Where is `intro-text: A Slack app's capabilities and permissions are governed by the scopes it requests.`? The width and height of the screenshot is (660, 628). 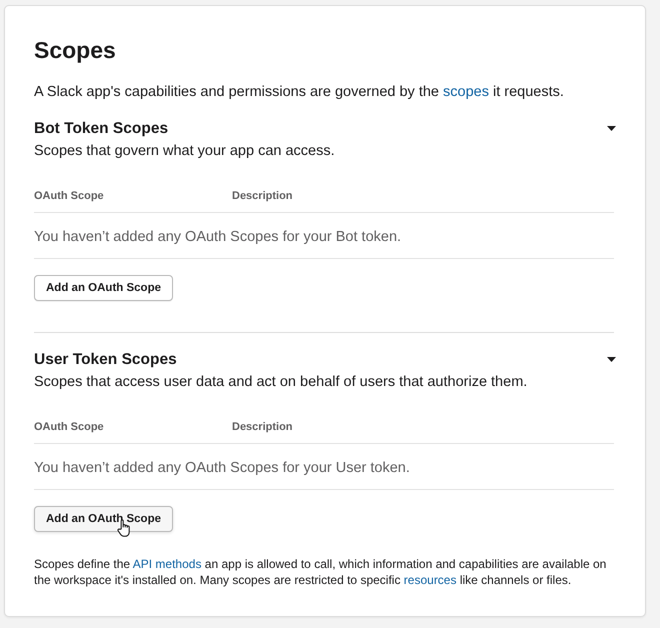
intro-text: A Slack app's capabilities and permissions are governed by the scopes it requests. is located at coordinates (299, 92).